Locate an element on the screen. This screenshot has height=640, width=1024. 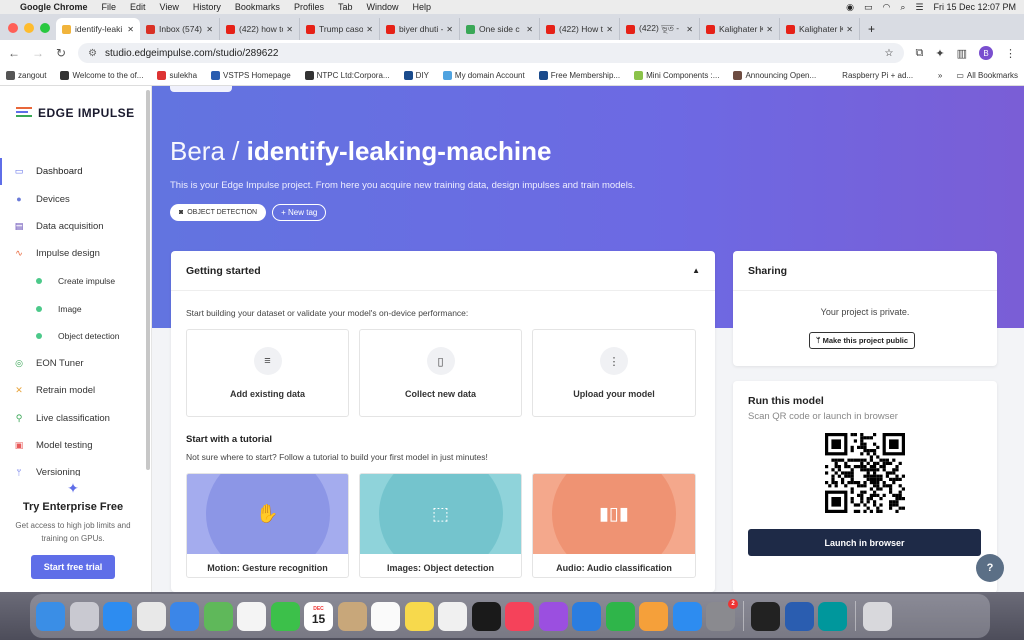
tab-7: (422) ভূত - ✕ is located at coordinates (660, 29).